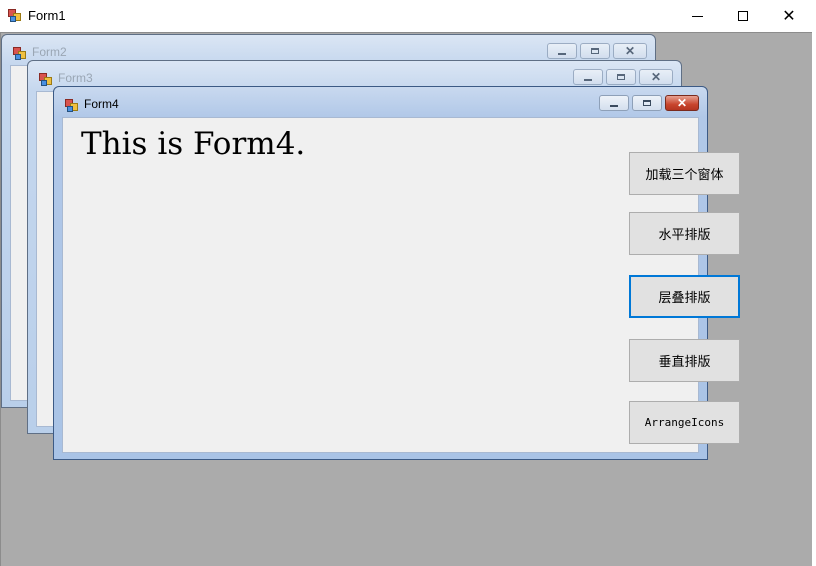  Describe the element at coordinates (75, 78) in the screenshot. I see `window-title: Form3` at that location.